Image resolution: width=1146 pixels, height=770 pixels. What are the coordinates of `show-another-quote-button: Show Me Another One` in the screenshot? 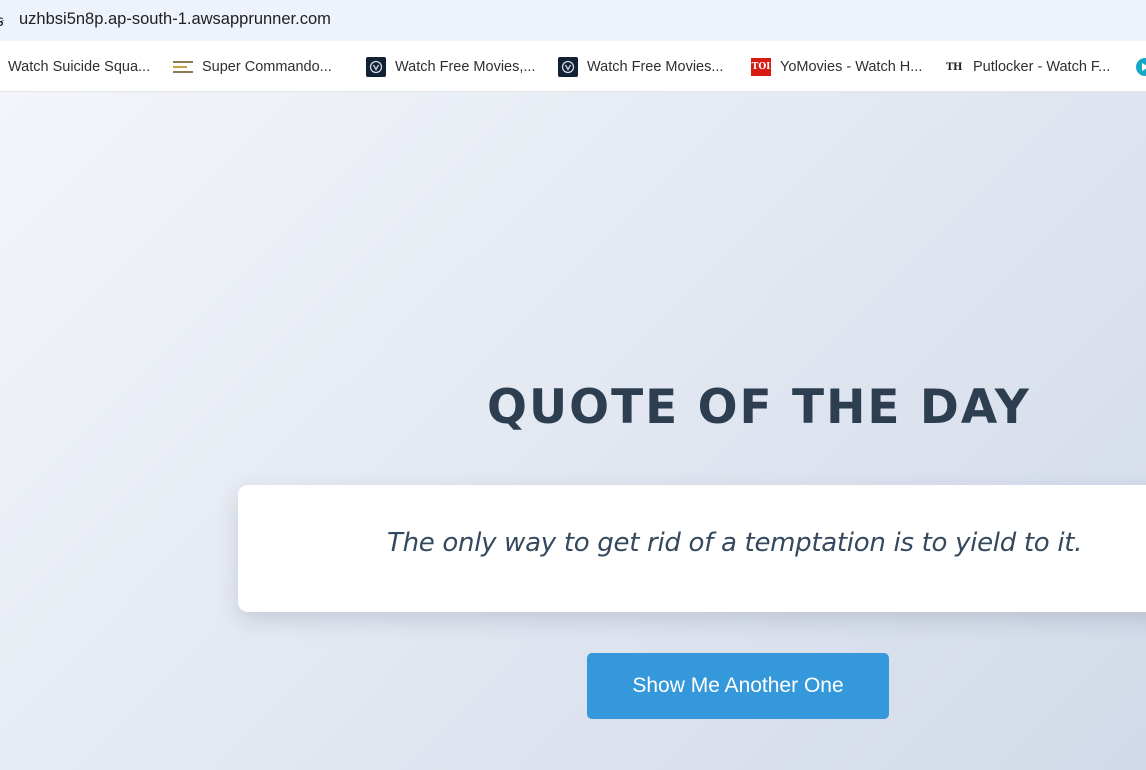 It's located at (738, 686).